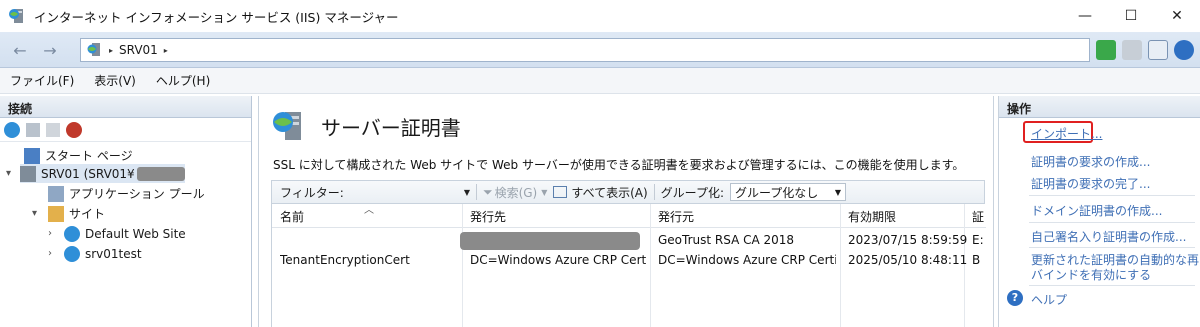 This screenshot has height=327, width=1200. Describe the element at coordinates (488, 216) in the screenshot. I see `column-header-issued-to: 発行先` at that location.